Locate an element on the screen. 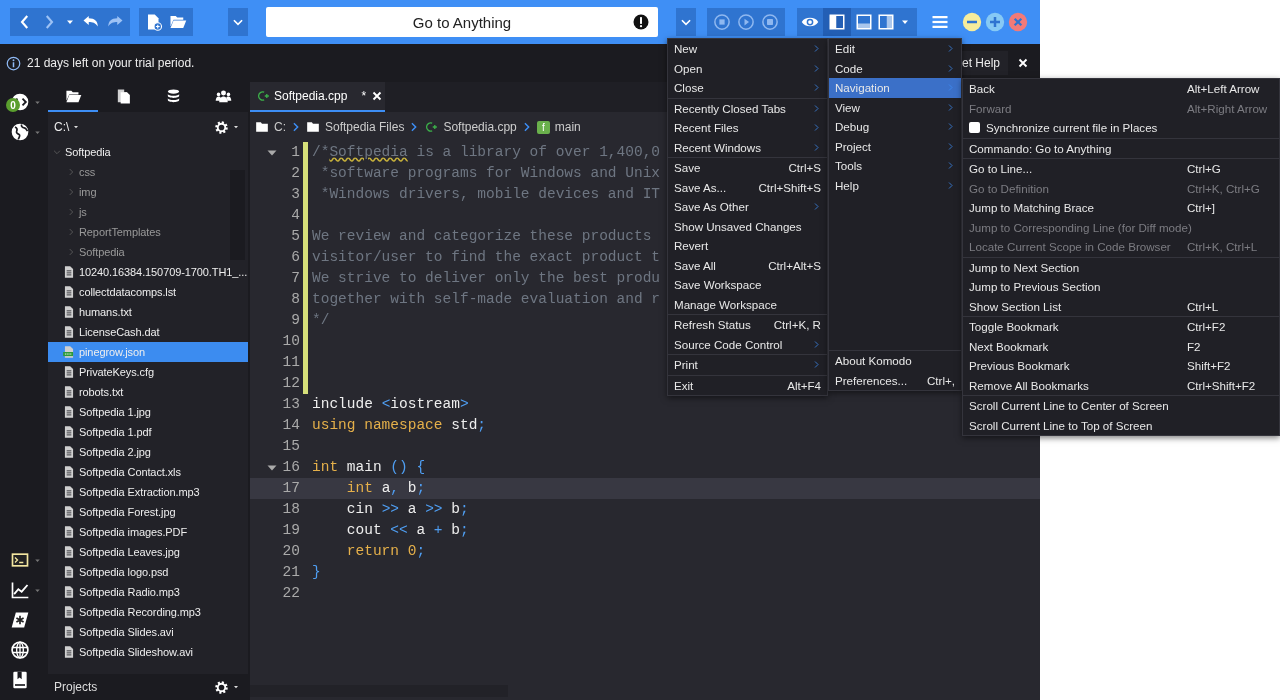 This screenshot has height=700, width=1280. file-item: Softpedia images.PDF is located at coordinates (148, 532).